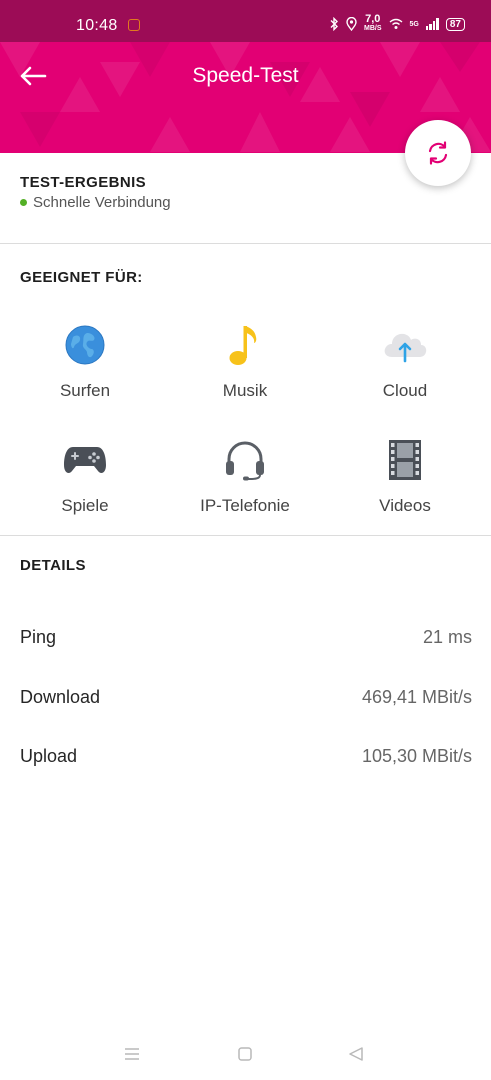 The image size is (491, 1080). Describe the element at coordinates (49, 756) in the screenshot. I see `detail-label: Upload` at that location.